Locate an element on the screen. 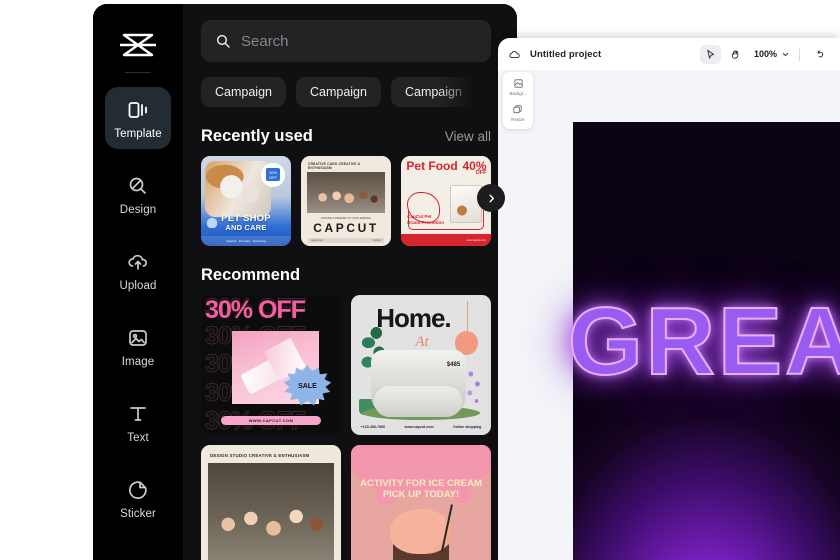  card-footer: capcut.com Contact is located at coordinates (346, 240).